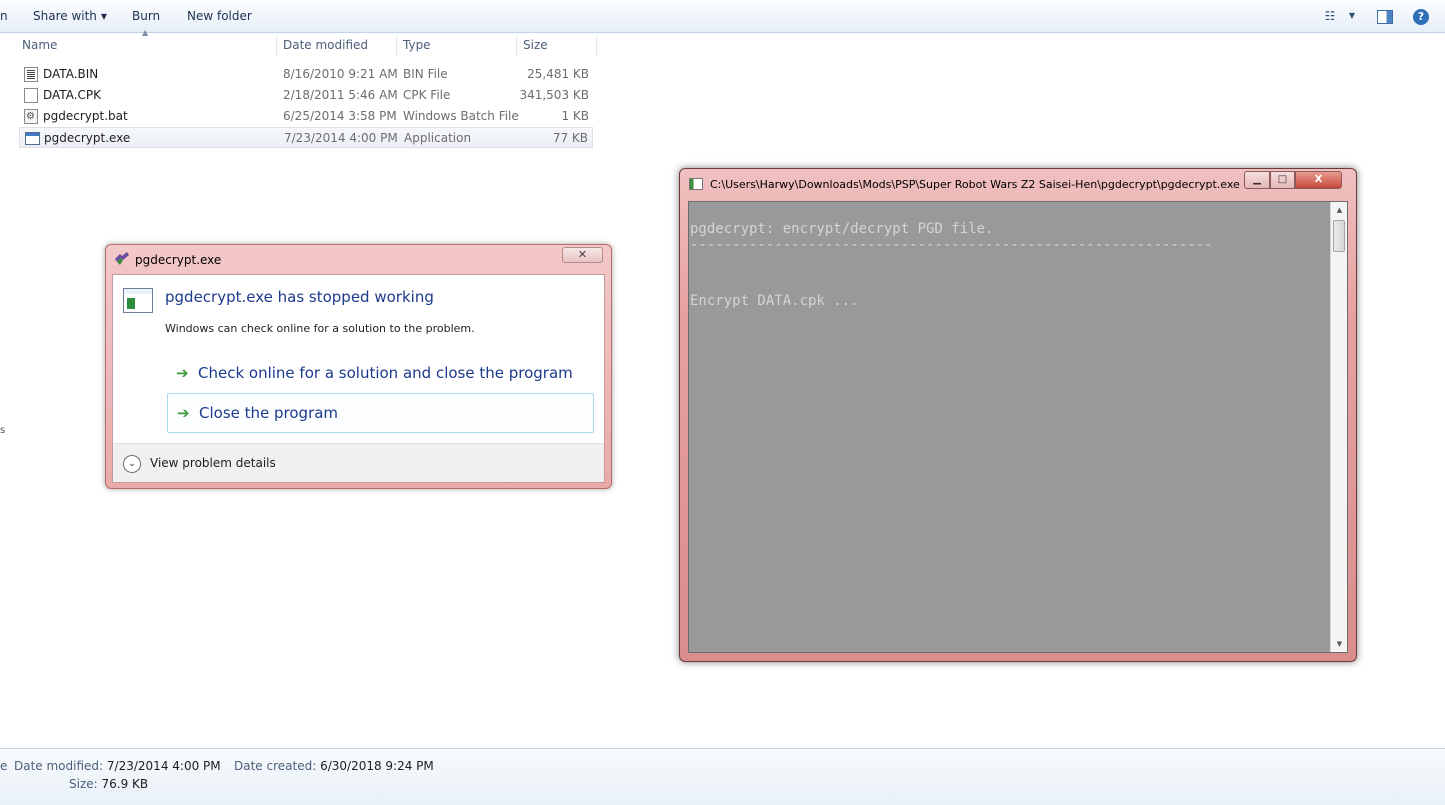 The height and width of the screenshot is (805, 1445). What do you see at coordinates (4, 16) in the screenshot?
I see `toolbar-cut-off-item: n` at bounding box center [4, 16].